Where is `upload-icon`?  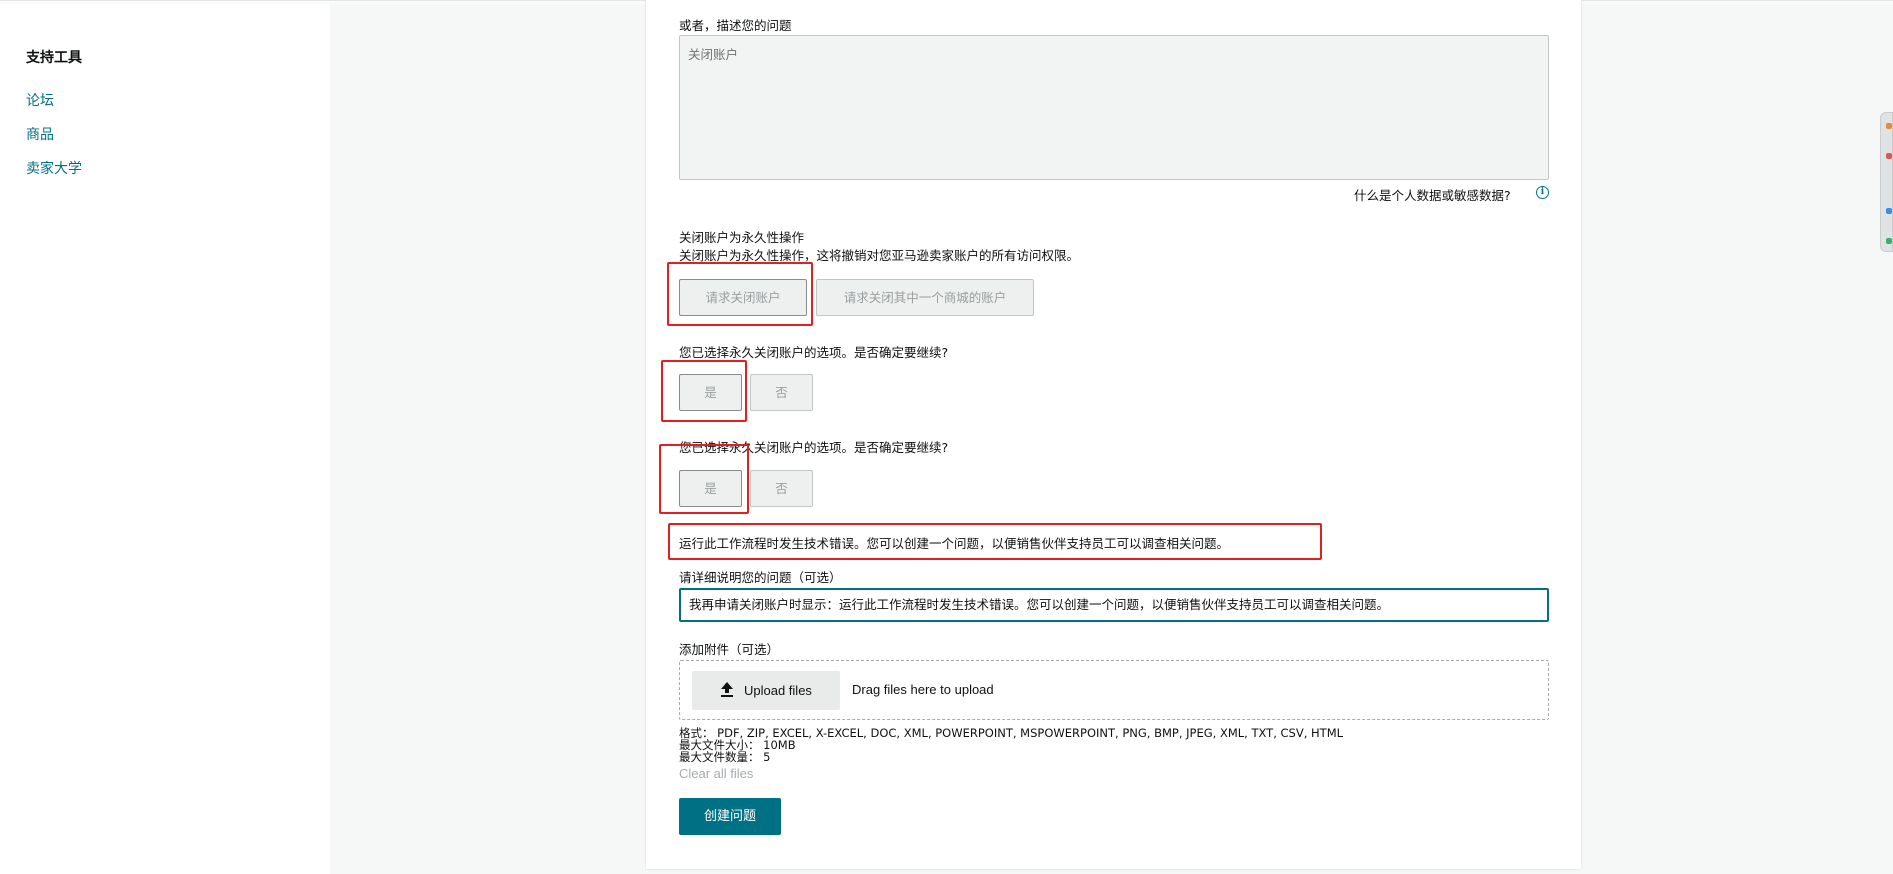
upload-icon is located at coordinates (727, 689).